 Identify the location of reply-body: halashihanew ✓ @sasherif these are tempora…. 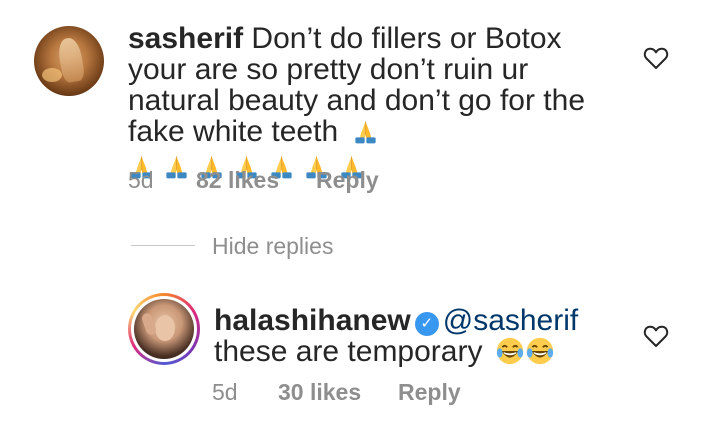
(434, 336).